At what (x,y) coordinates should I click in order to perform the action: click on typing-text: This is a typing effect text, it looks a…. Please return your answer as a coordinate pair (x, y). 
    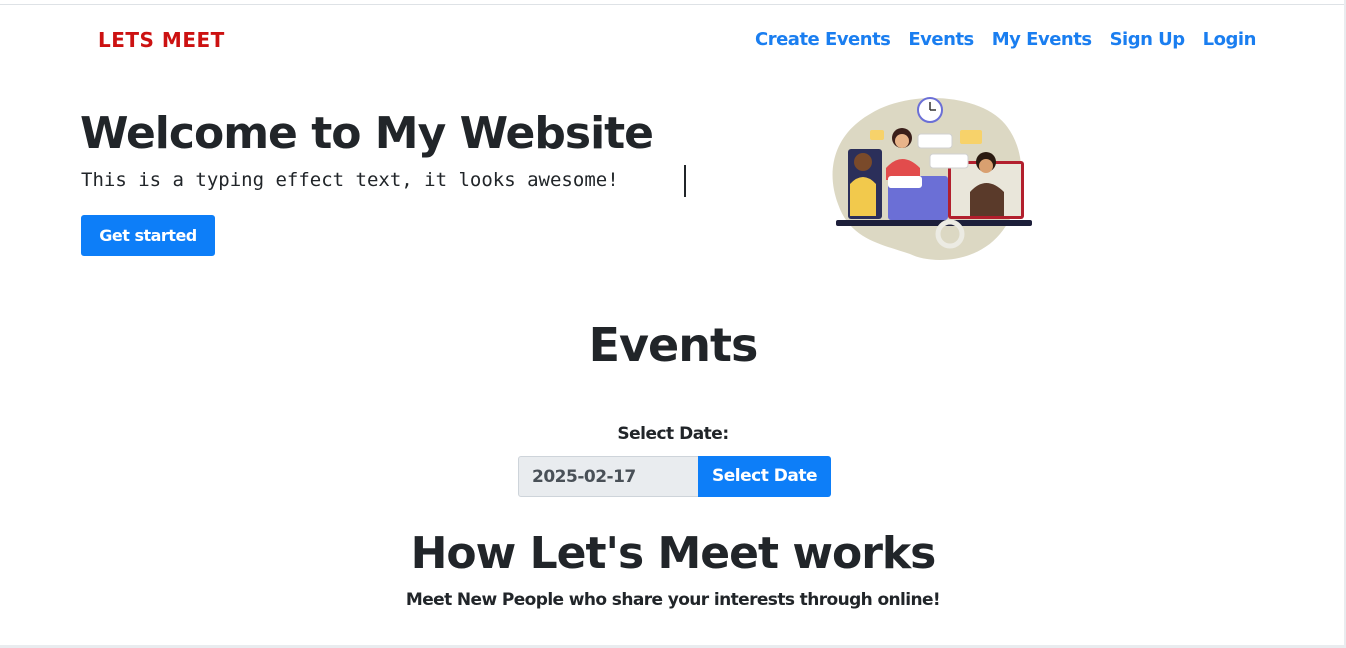
    Looking at the image, I should click on (350, 180).